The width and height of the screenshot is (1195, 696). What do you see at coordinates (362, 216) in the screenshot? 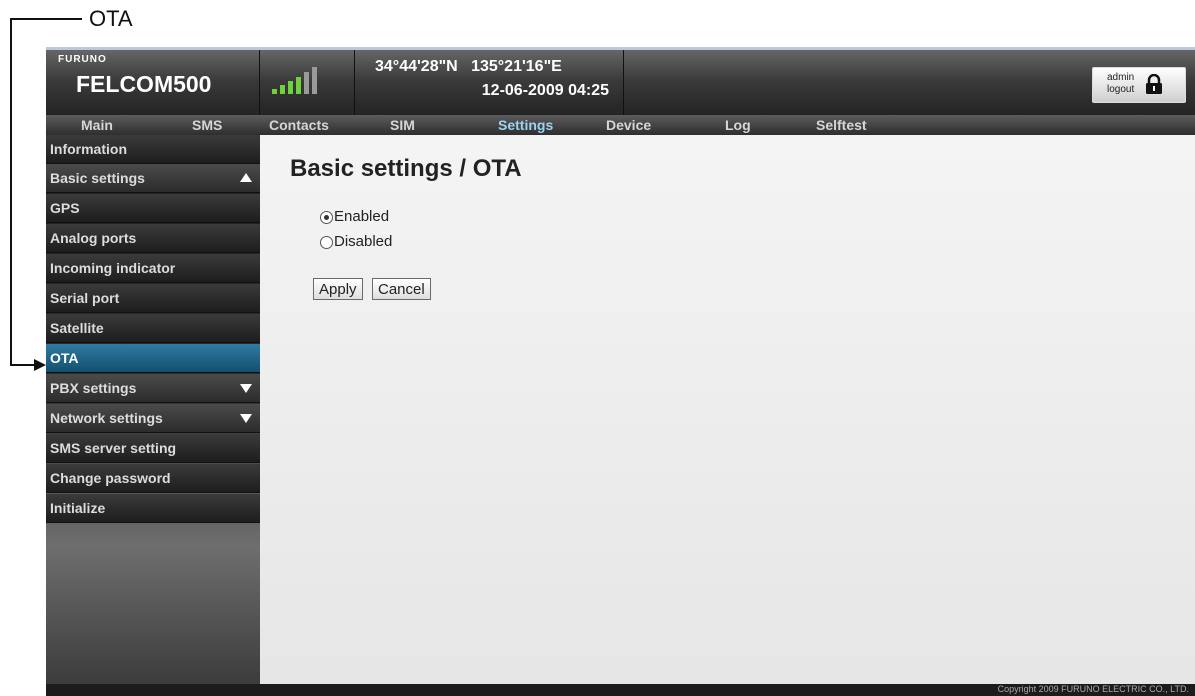
I see `radio-label: Enabled` at bounding box center [362, 216].